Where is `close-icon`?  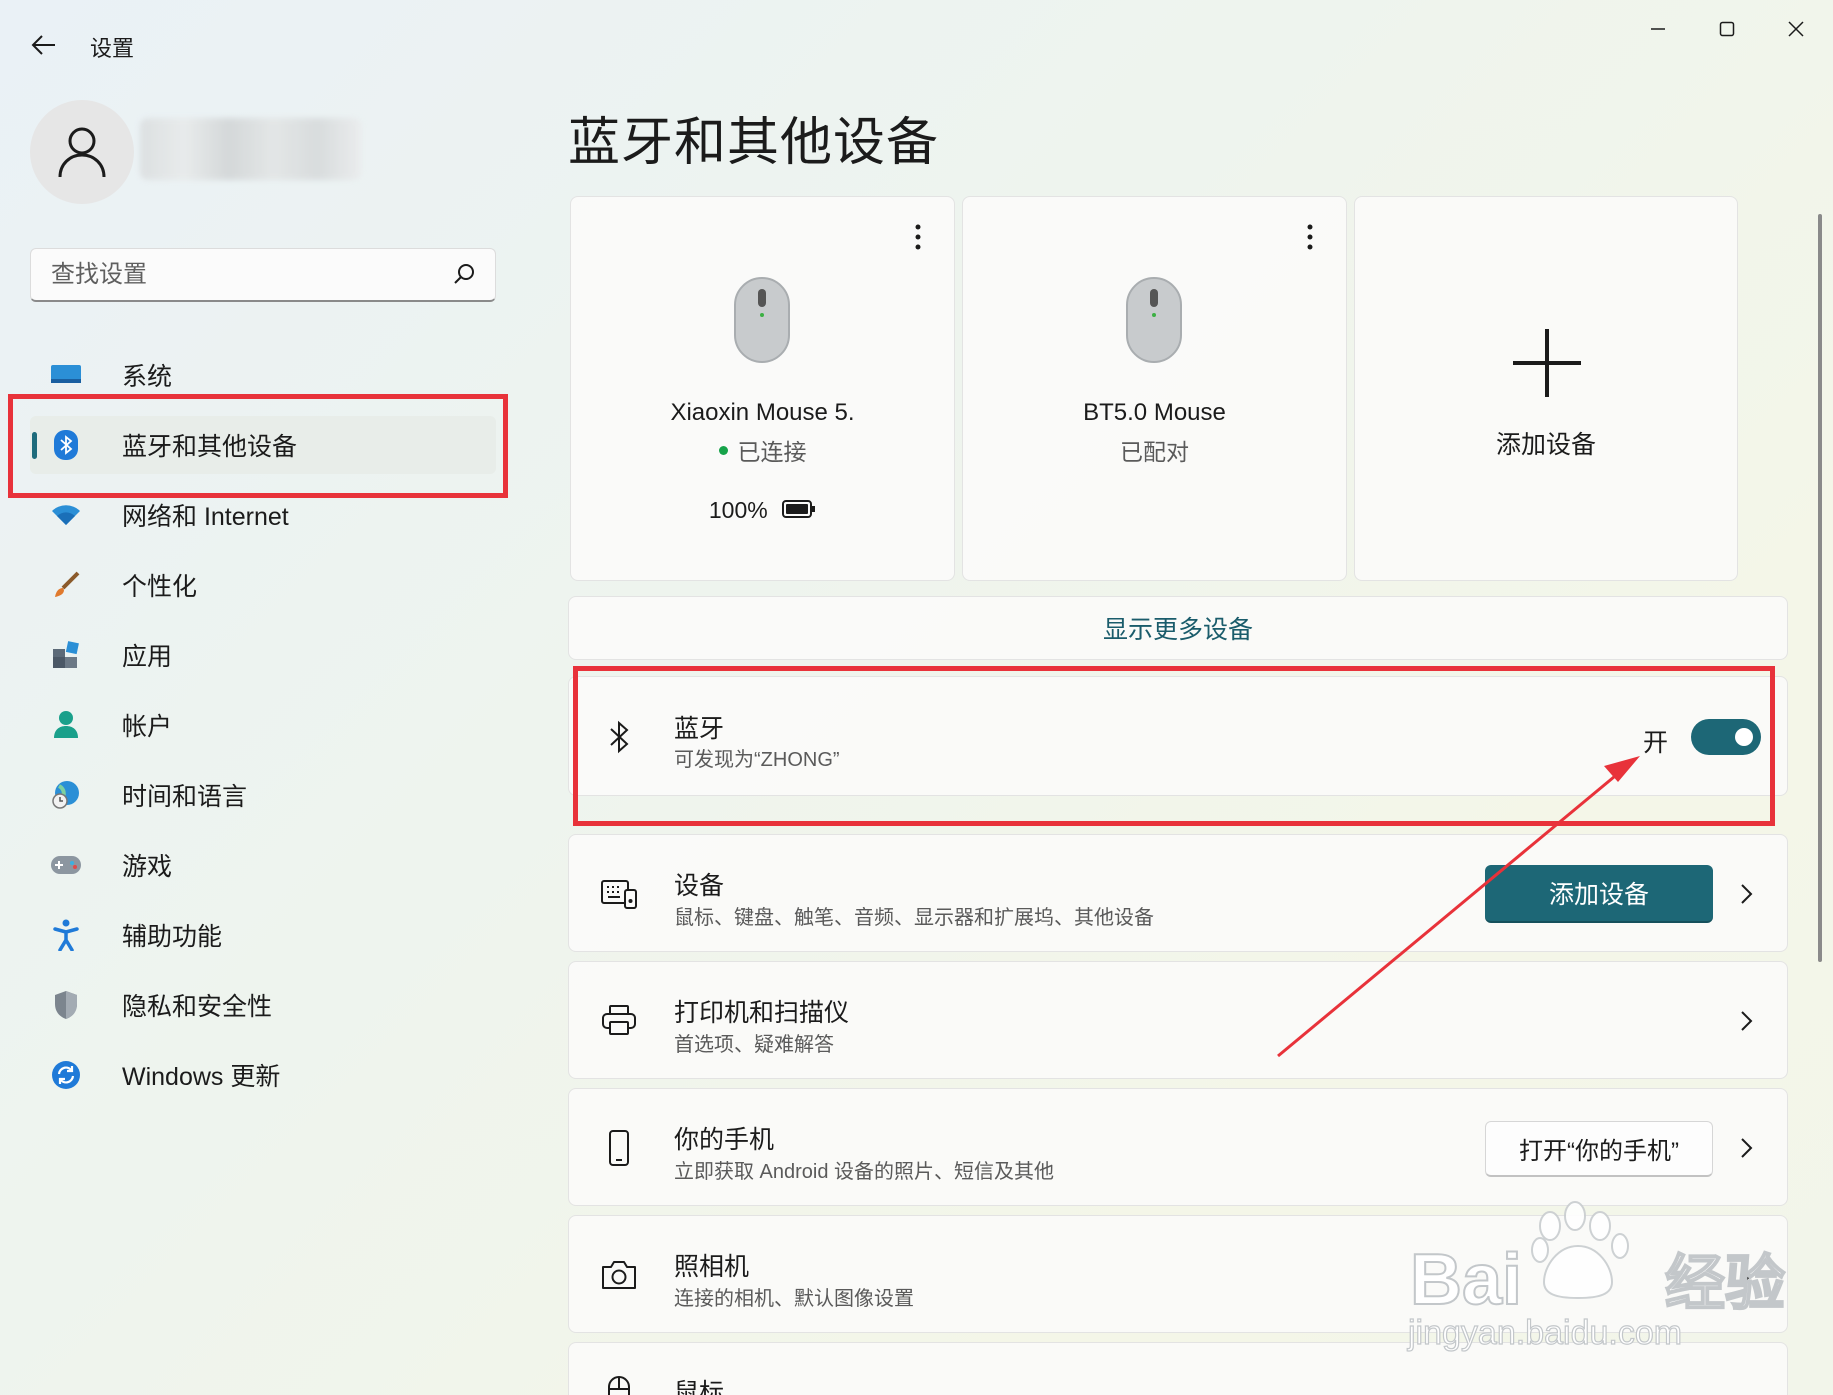
close-icon is located at coordinates (1796, 29).